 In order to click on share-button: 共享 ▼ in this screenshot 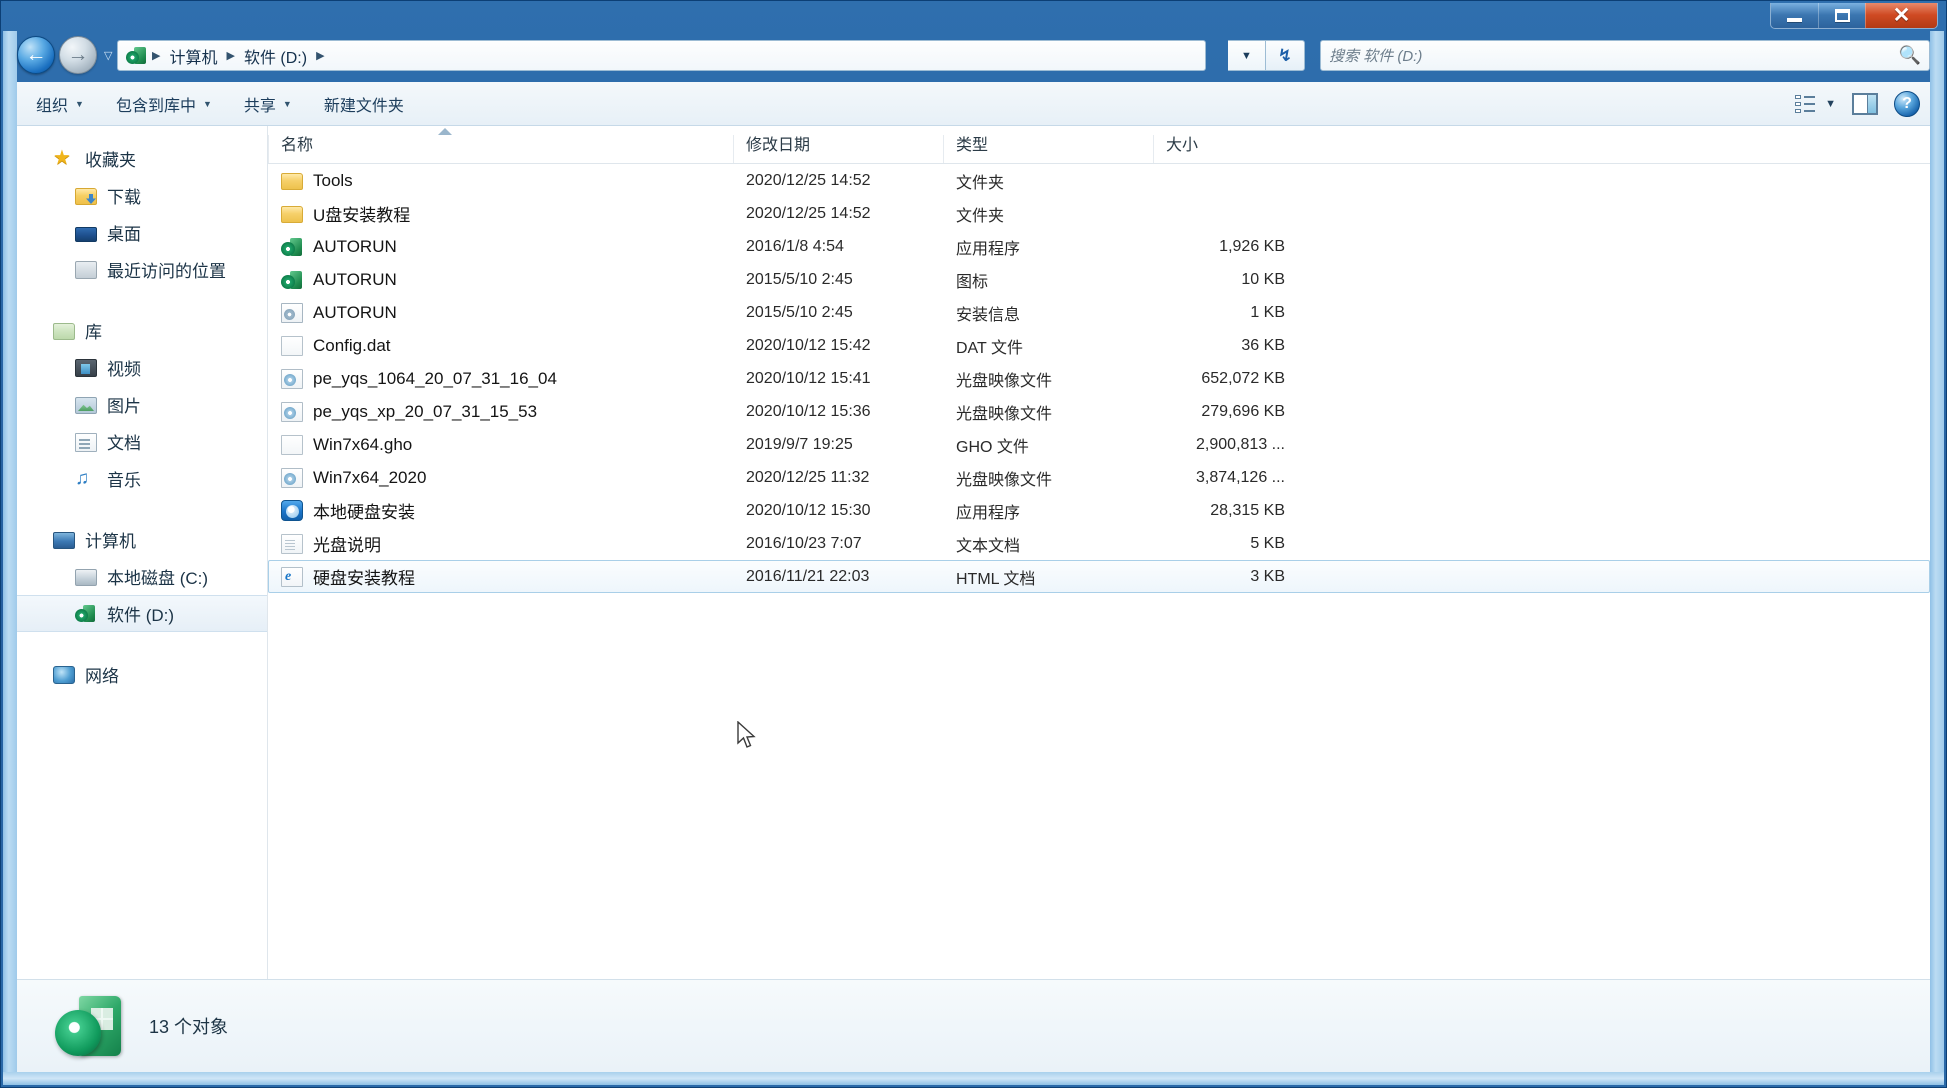, I will do `click(268, 104)`.